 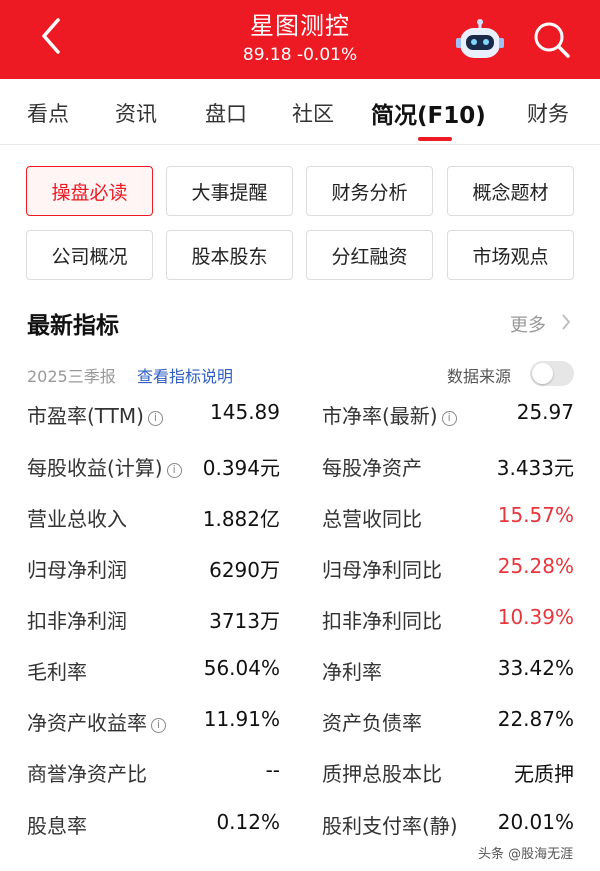 I want to click on tab-news: 资讯, so click(x=136, y=113).